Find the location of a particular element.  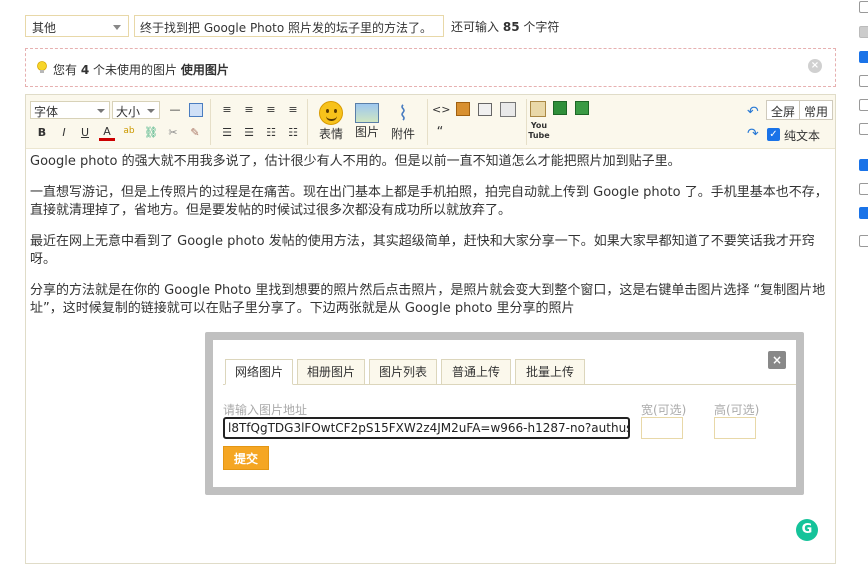

code-icon: <> is located at coordinates (441, 110).